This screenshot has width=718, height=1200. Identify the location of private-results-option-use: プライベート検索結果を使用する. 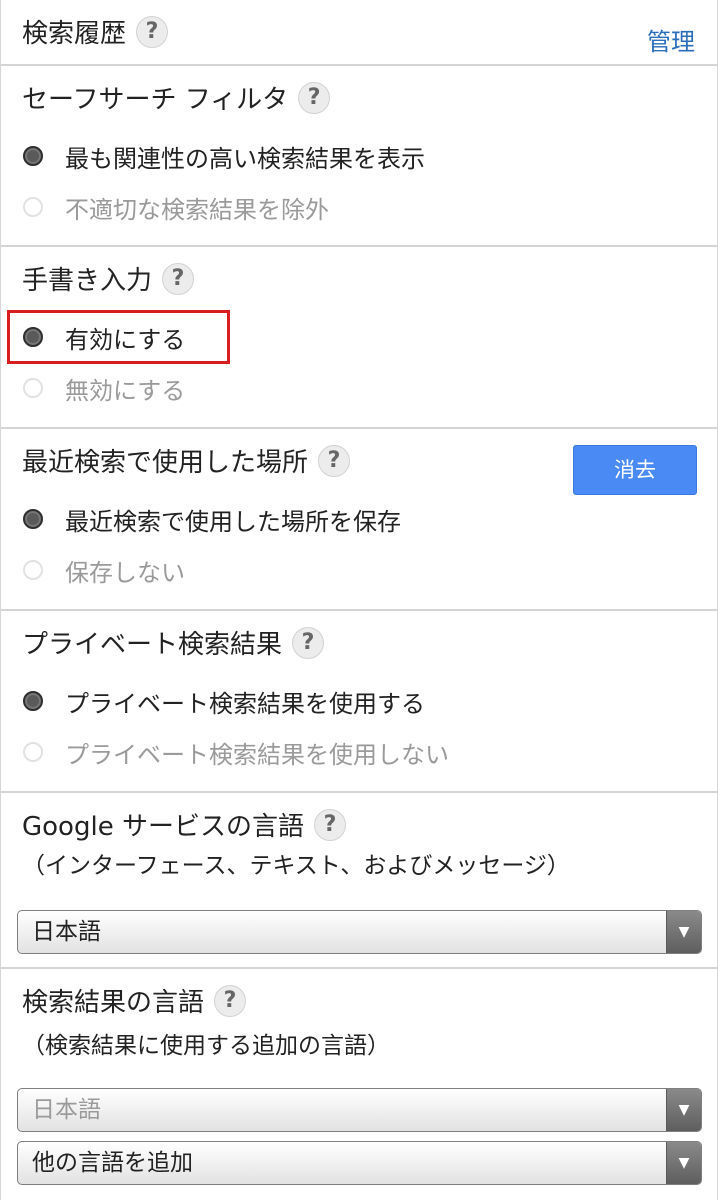
(224, 701).